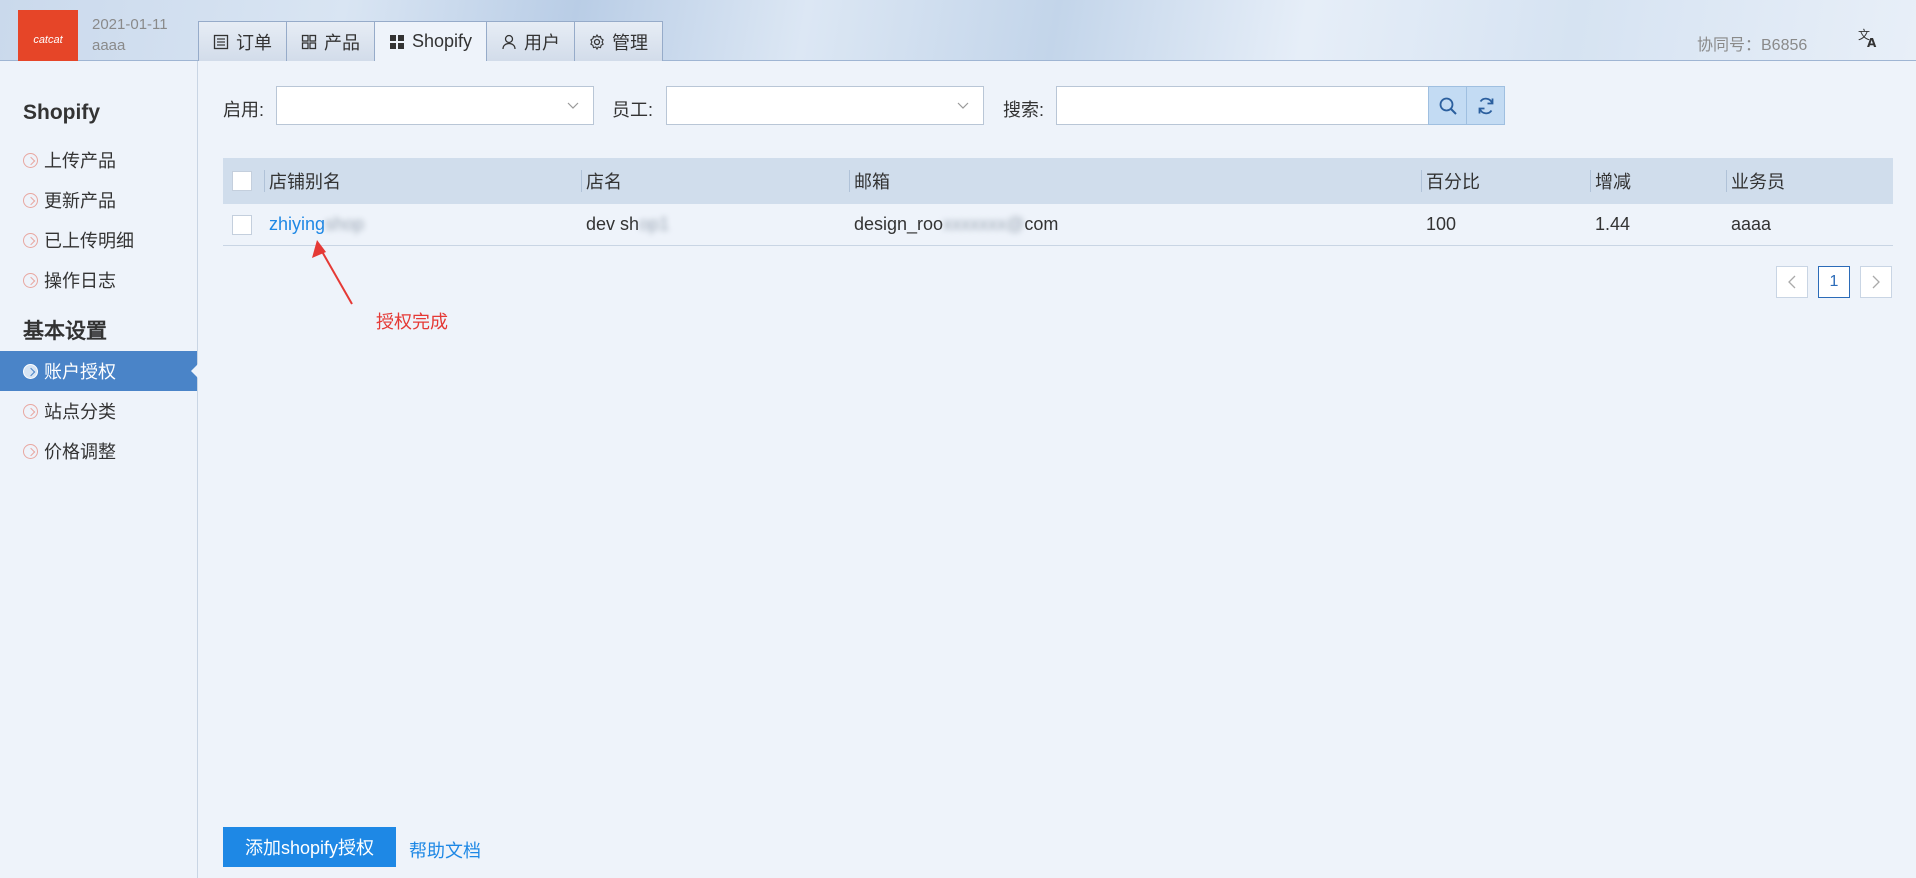  Describe the element at coordinates (1834, 282) in the screenshot. I see `pagination-page-1: 1` at that location.